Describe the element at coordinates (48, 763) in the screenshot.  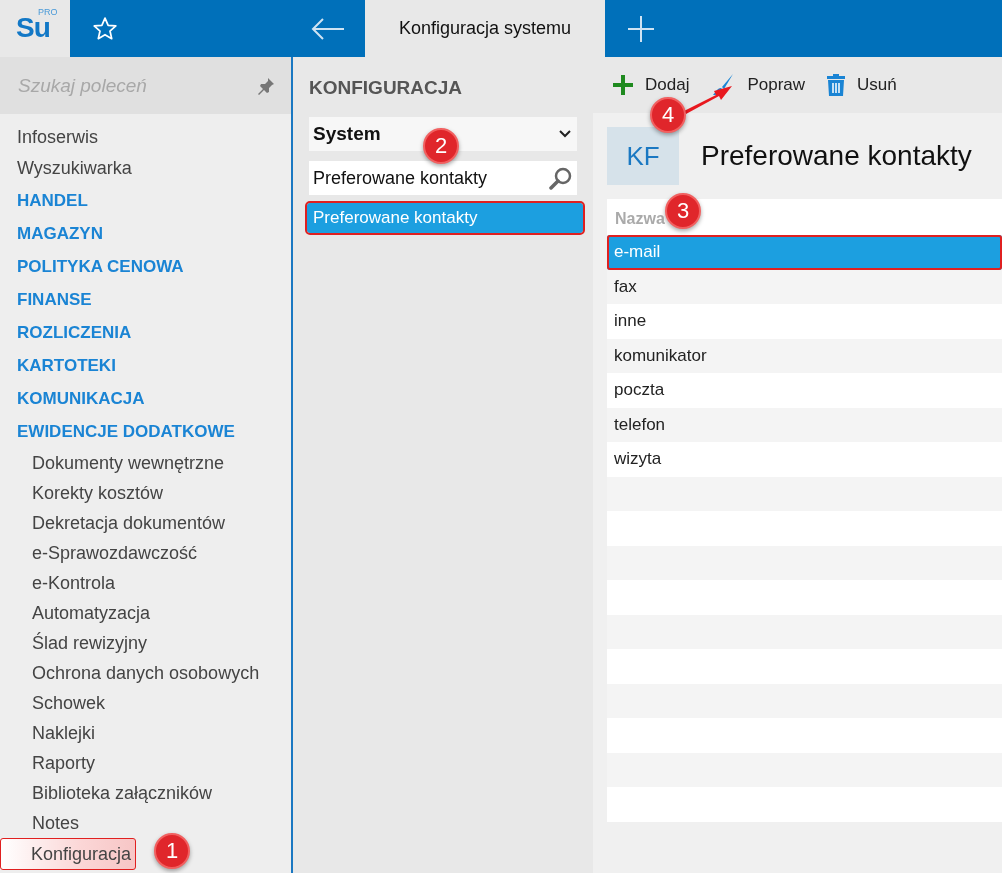
I see `sidebar-item: Raporty` at that location.